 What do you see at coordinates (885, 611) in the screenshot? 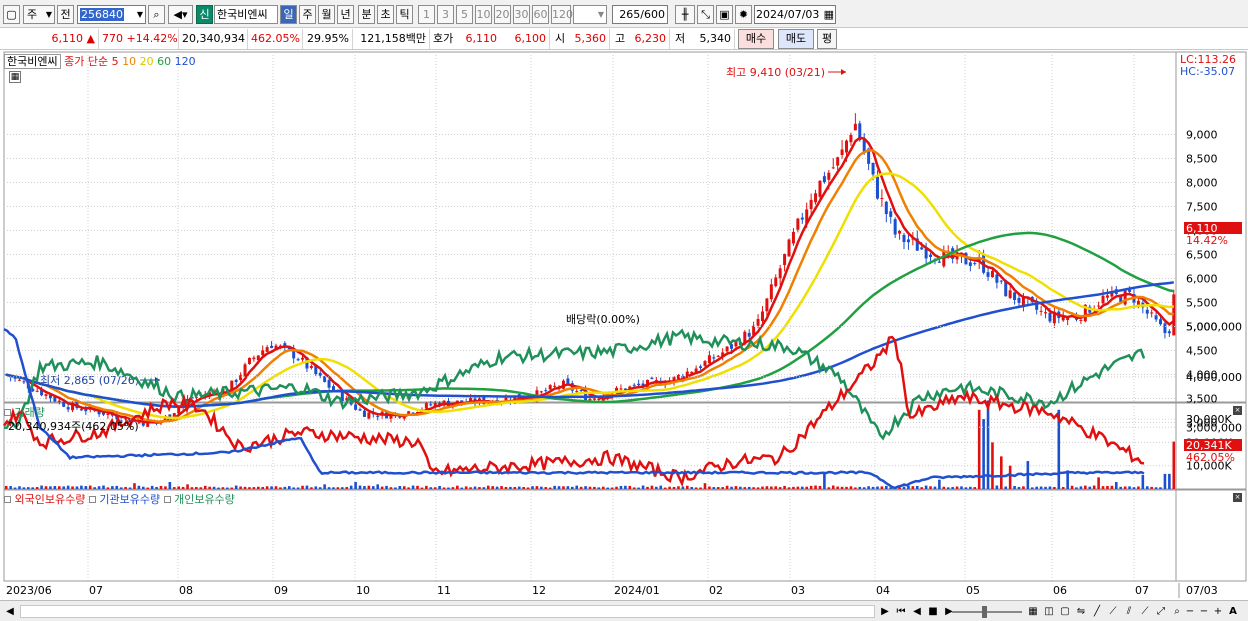
I see `scroll-right-icon: ▶` at bounding box center [885, 611].